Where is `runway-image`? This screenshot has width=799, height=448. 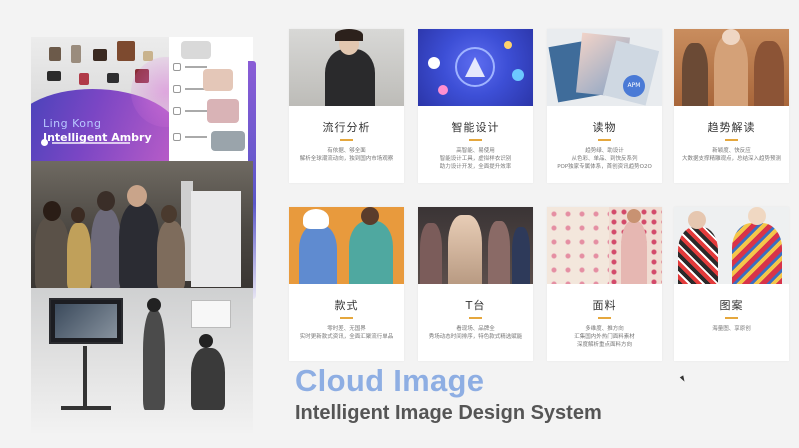 runway-image is located at coordinates (475, 245).